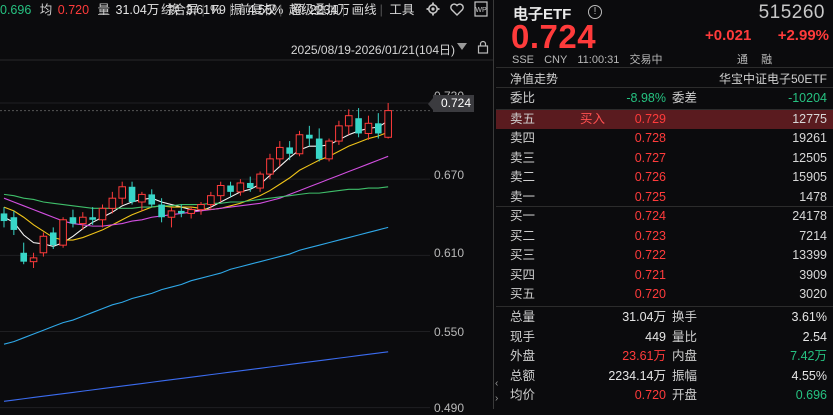  What do you see at coordinates (196, 376) in the screenshot?
I see `ma-line-ma120` at bounding box center [196, 376].